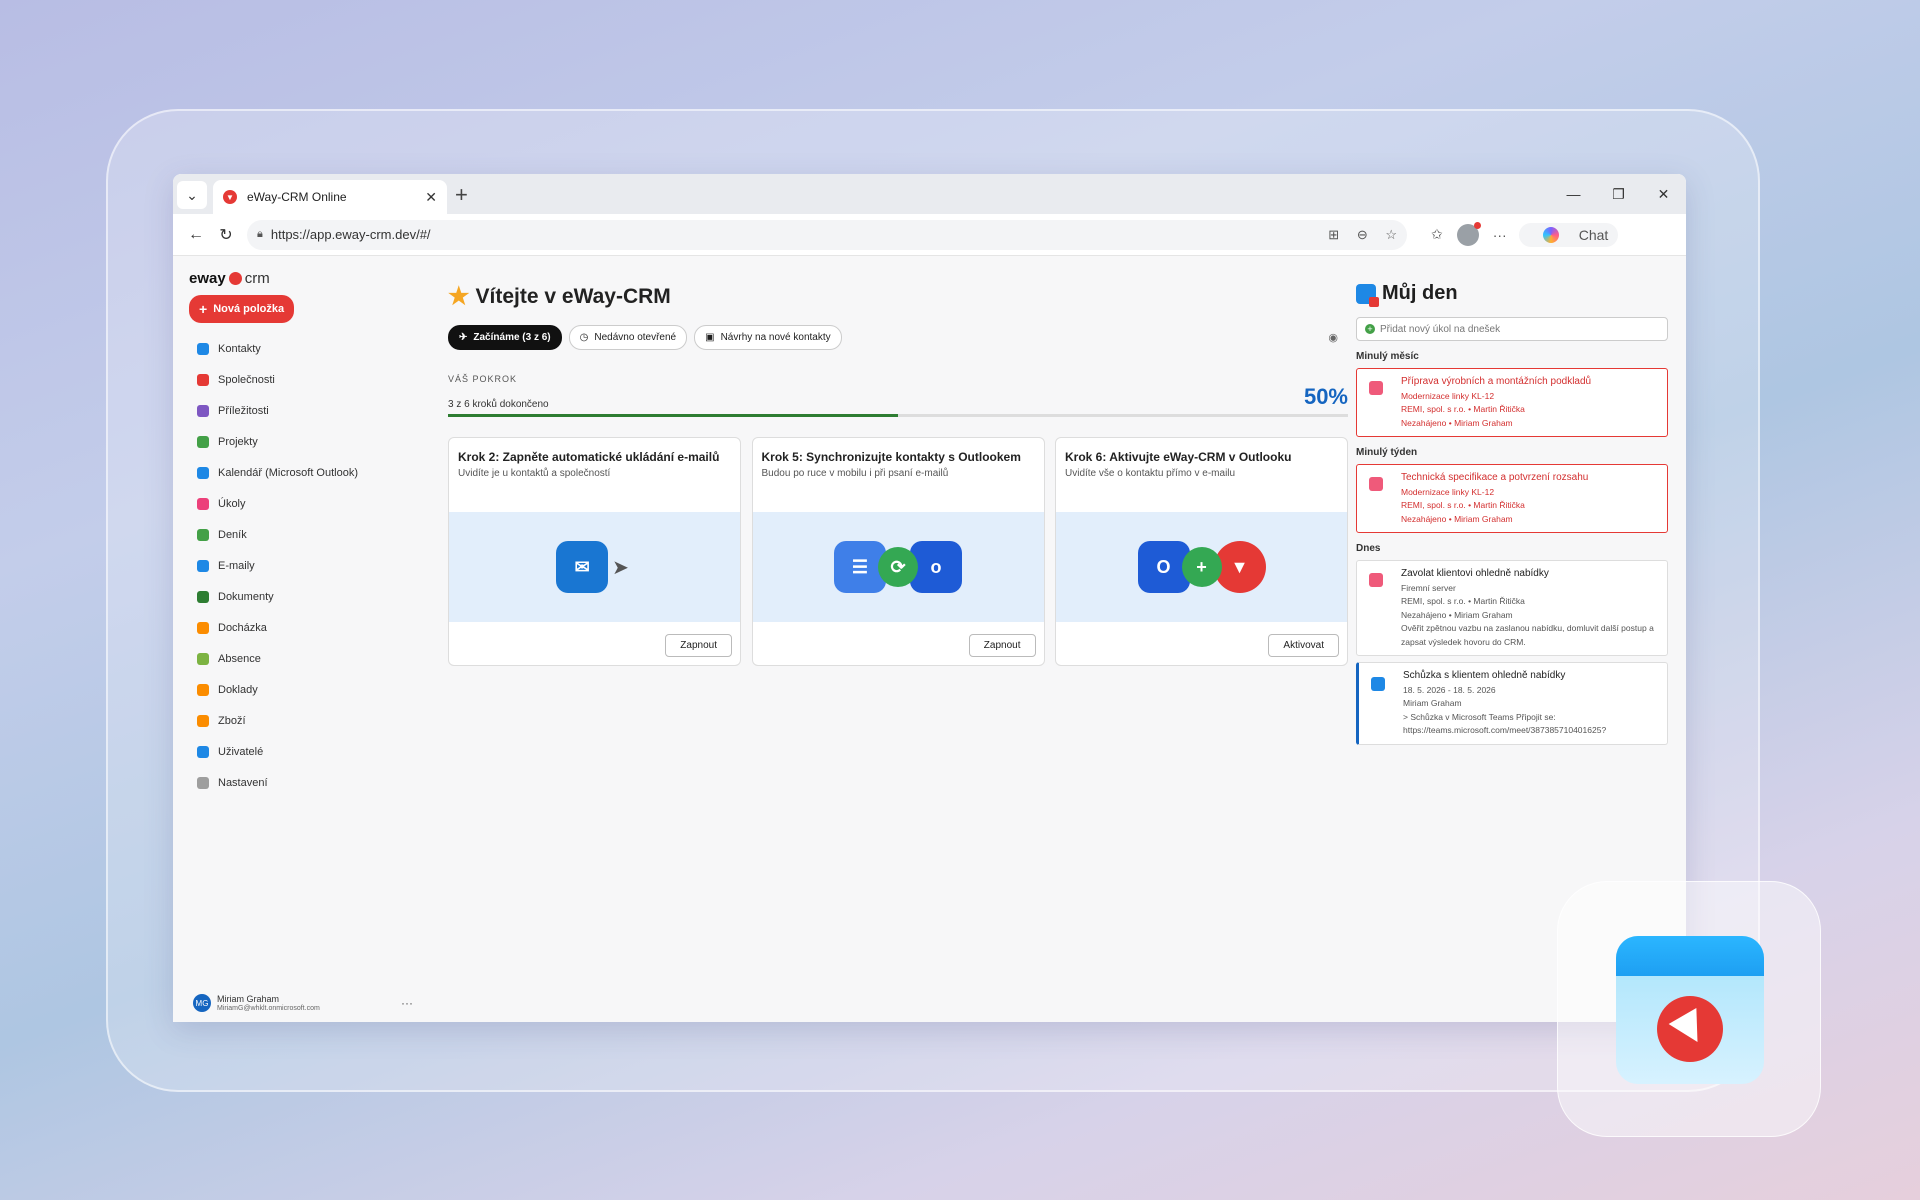 Image resolution: width=1920 pixels, height=1200 pixels. I want to click on my-day-title: Můj den, so click(1512, 294).